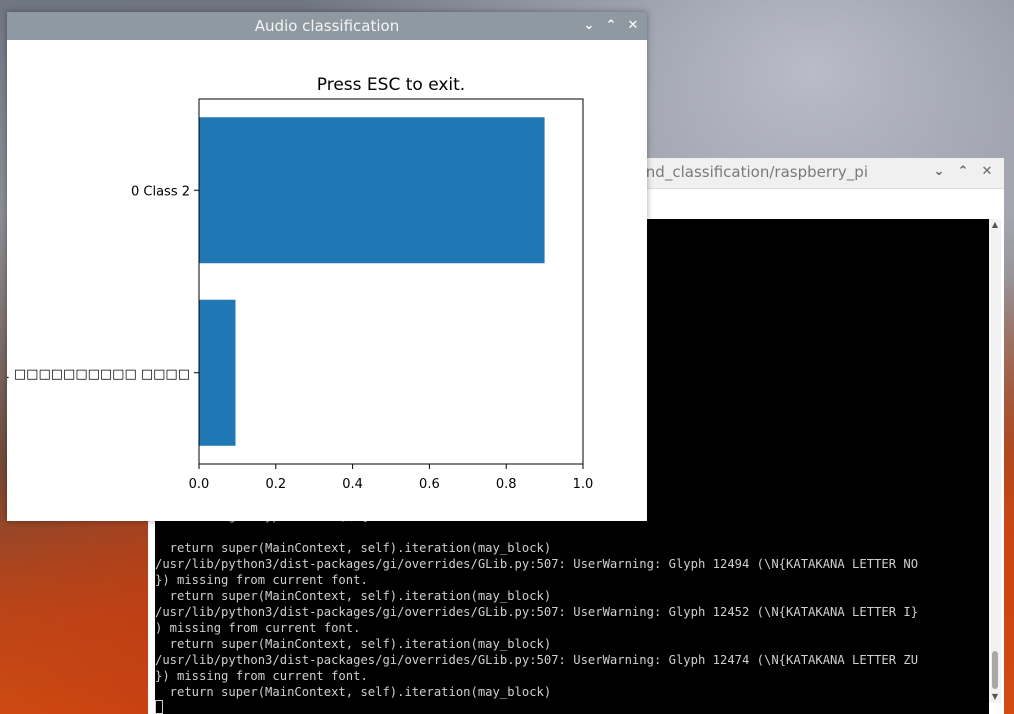  Describe the element at coordinates (258, 628) in the screenshot. I see `terminal-line: ) missing from current font.` at that location.